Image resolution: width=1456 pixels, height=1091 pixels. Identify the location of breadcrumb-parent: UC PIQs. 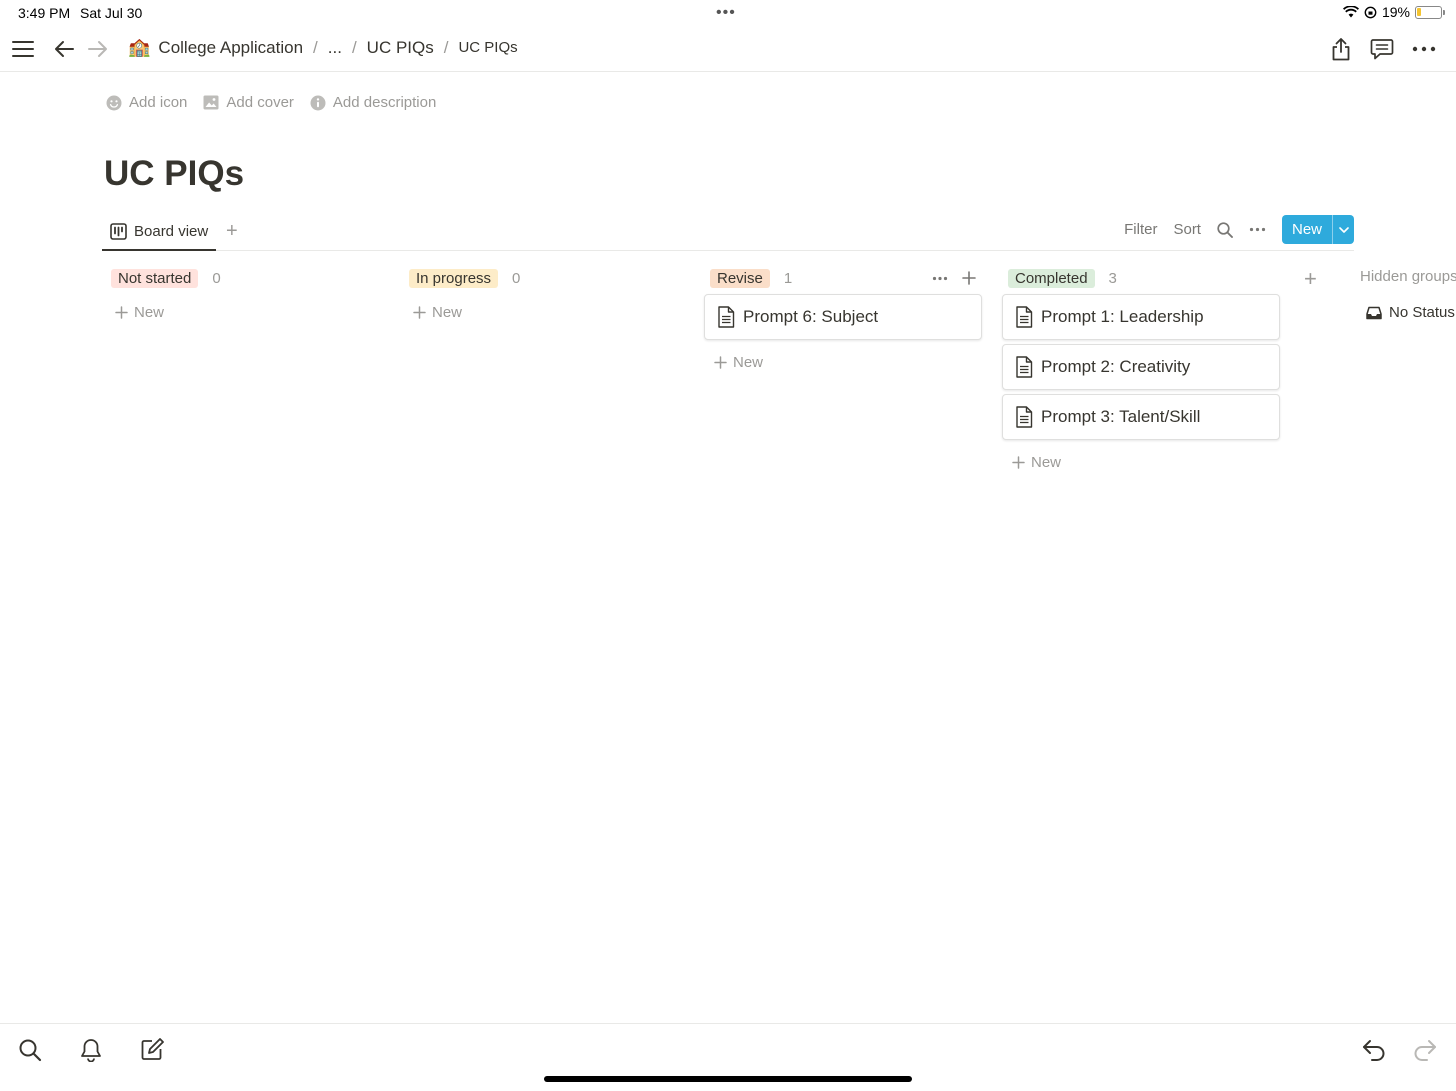
(400, 48).